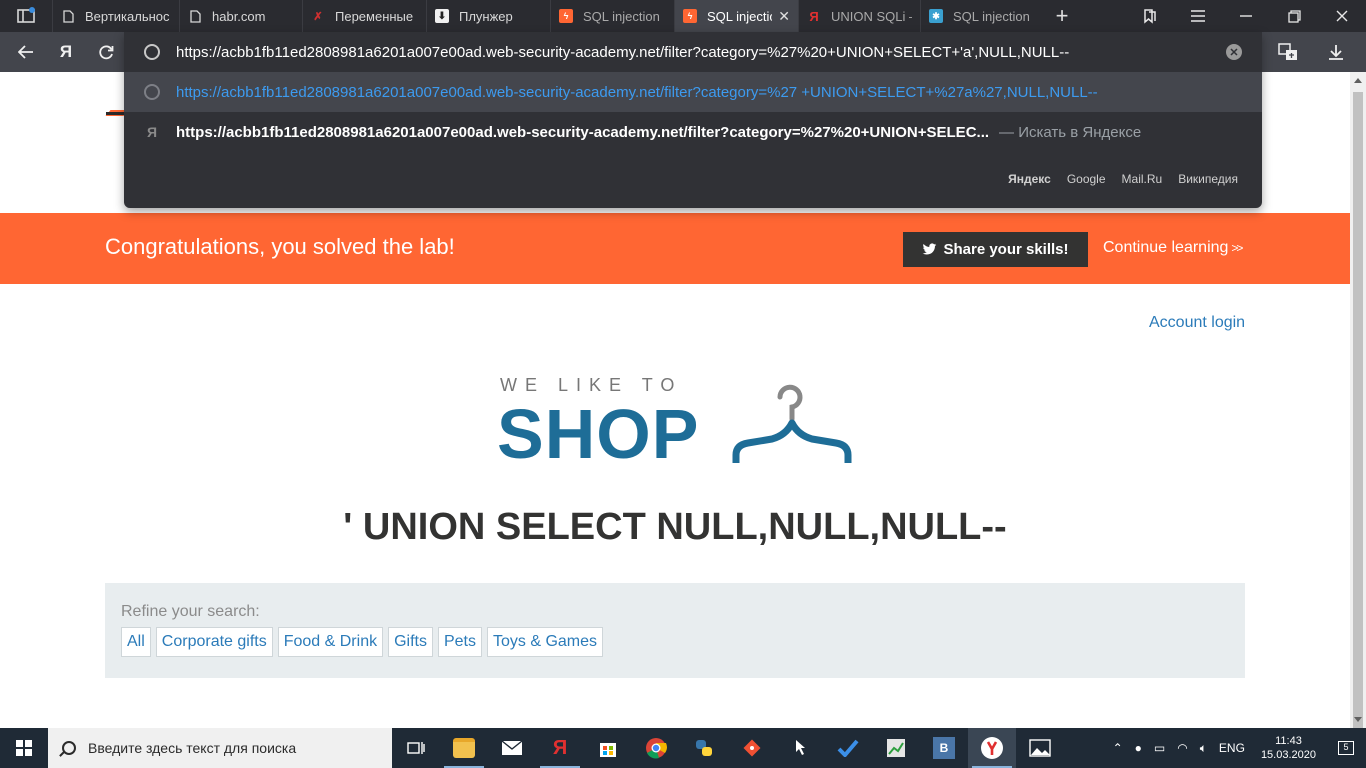 The height and width of the screenshot is (768, 1366). Describe the element at coordinates (240, 16) in the screenshot. I see `tab-habr: habr.com` at that location.